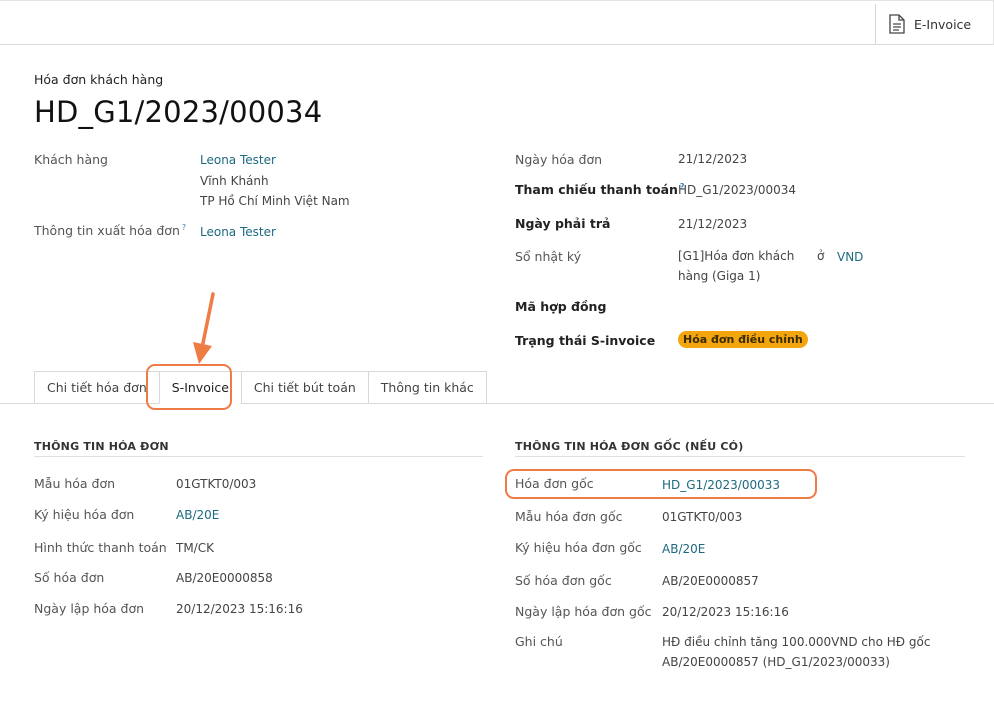 The height and width of the screenshot is (717, 994). What do you see at coordinates (238, 160) in the screenshot?
I see `customer-link: Leona Tester` at bounding box center [238, 160].